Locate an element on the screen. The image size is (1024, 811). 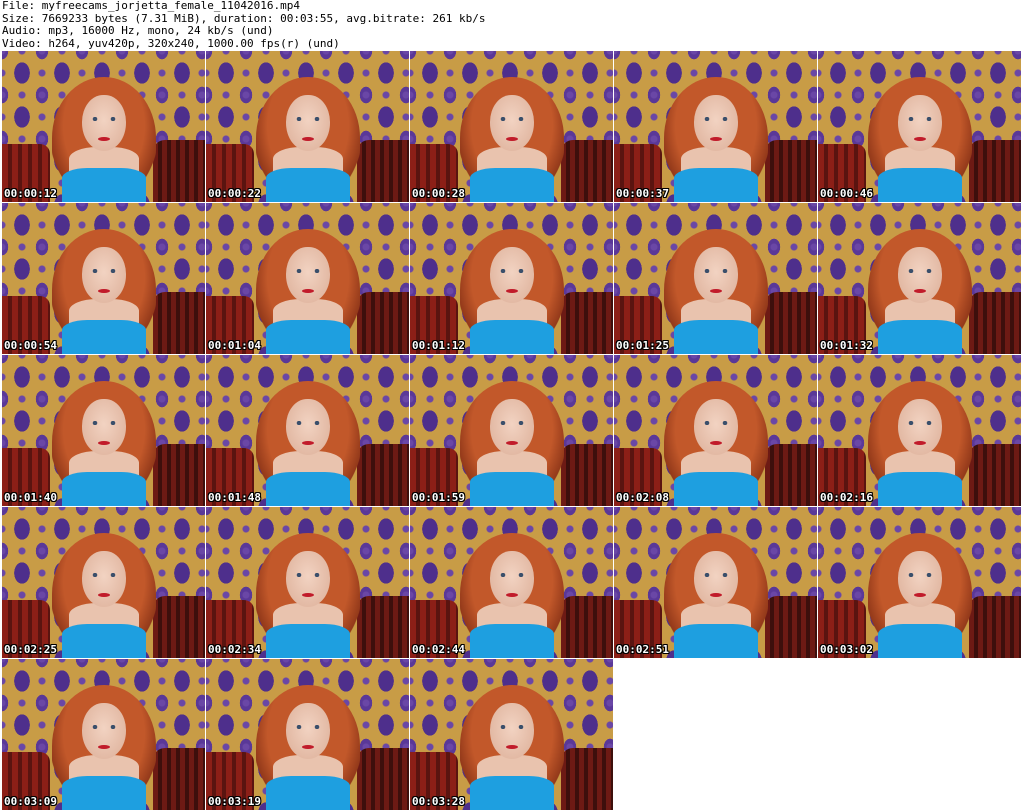
timestamp-label: 00:01:40 is located at coordinates (30, 497).